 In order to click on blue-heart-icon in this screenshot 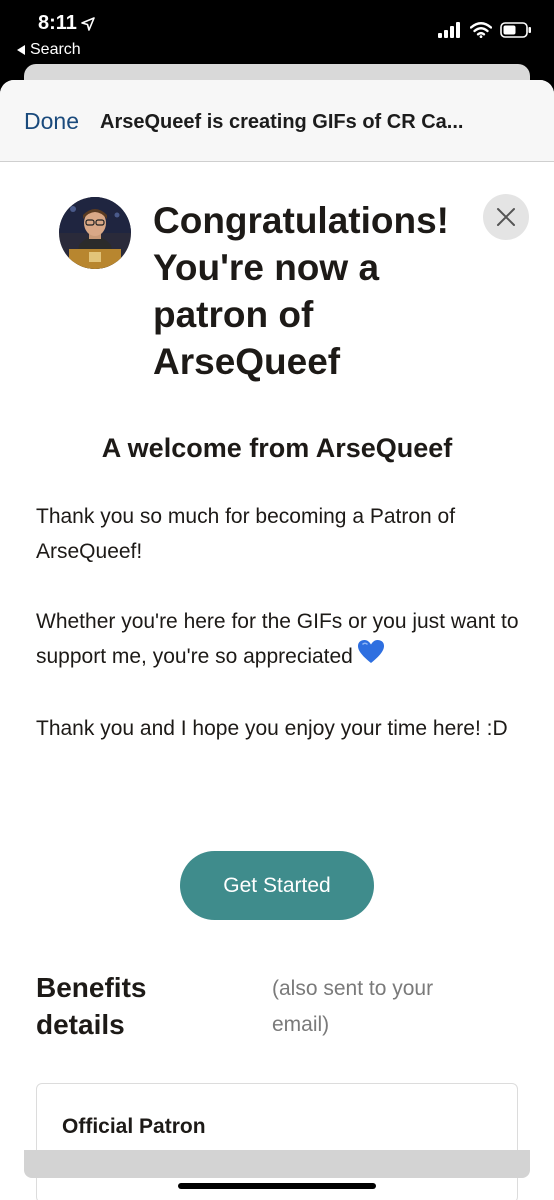, I will do `click(371, 657)`.